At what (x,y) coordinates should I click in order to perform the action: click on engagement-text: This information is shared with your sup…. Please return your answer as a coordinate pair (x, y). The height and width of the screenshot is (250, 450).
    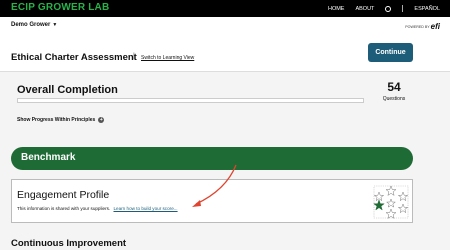
    Looking at the image, I should click on (64, 208).